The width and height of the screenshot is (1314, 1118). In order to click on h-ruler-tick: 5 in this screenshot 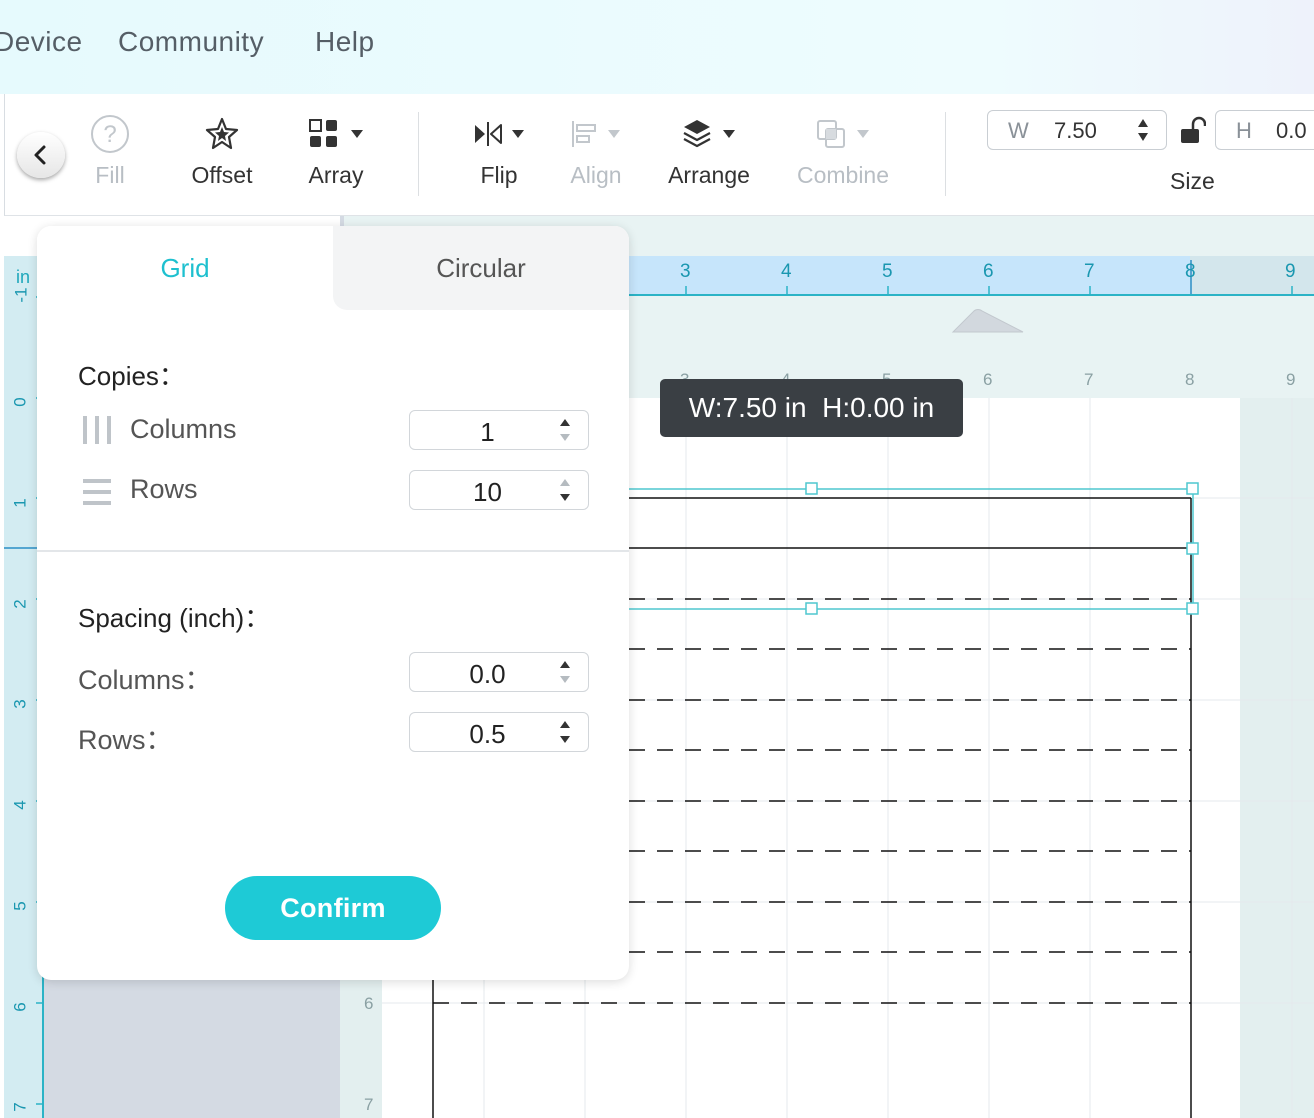, I will do `click(887, 271)`.